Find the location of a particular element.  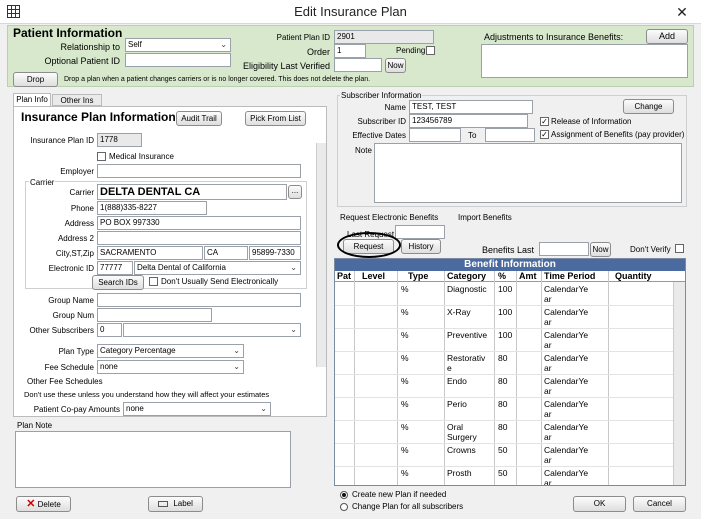

benefit-category-cont: e is located at coordinates (449, 368).